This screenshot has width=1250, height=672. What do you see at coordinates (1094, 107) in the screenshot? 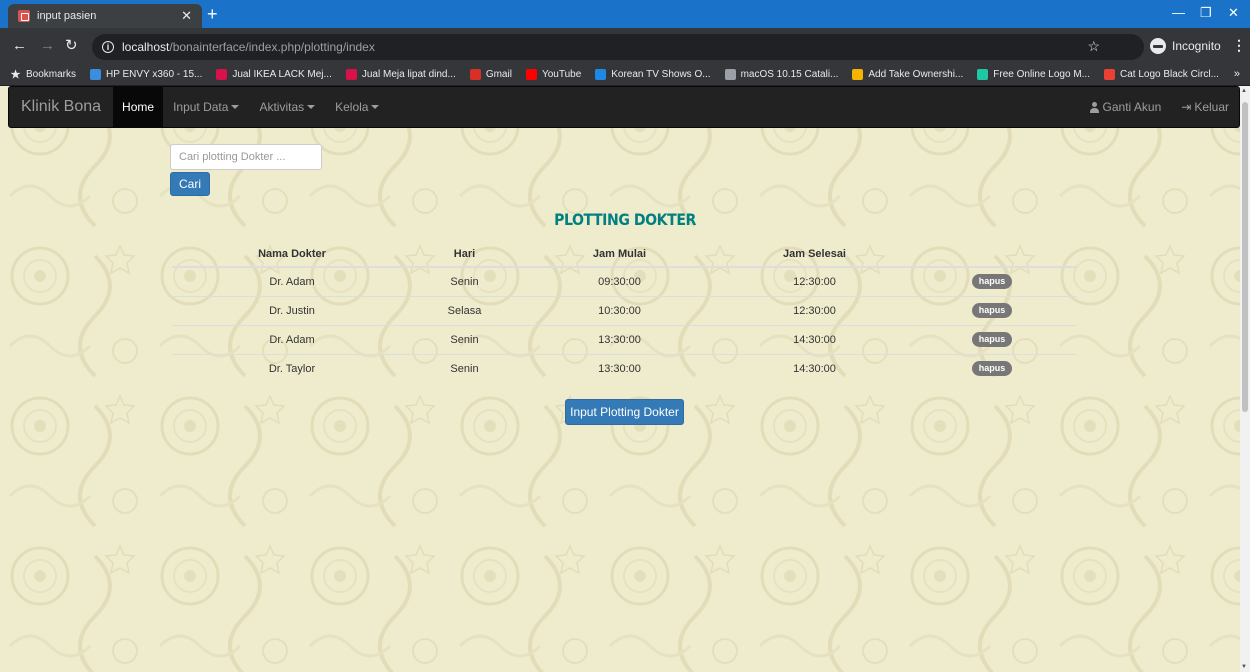
I see `user-icon` at bounding box center [1094, 107].